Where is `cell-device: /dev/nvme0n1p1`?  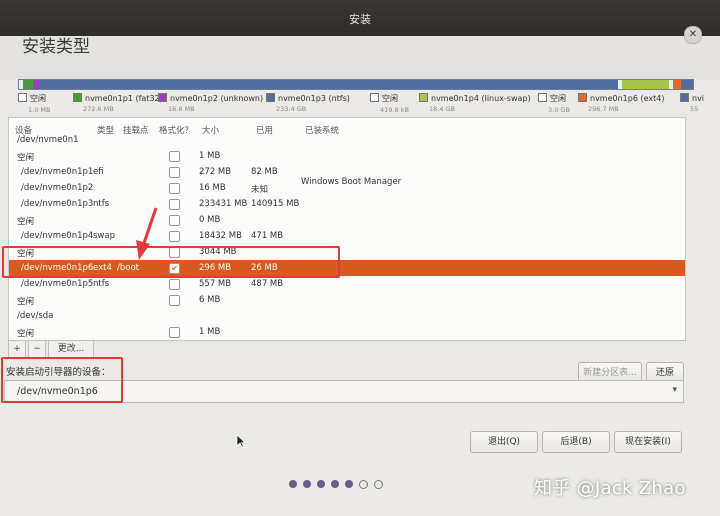
cell-device: /dev/nvme0n1p1 is located at coordinates (57, 172).